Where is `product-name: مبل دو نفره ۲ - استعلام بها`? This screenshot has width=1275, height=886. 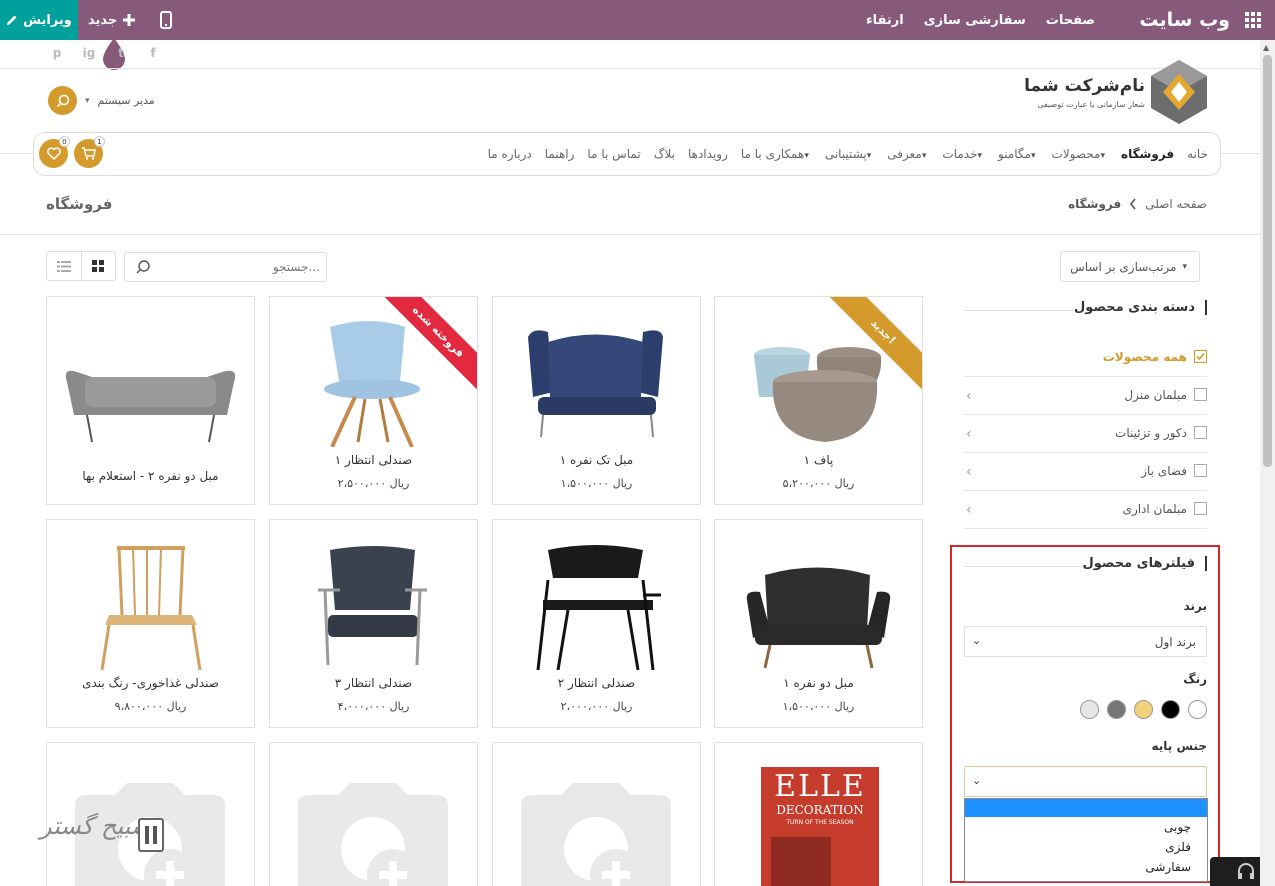
product-name: مبل دو نفره ۲ - استعلام بها is located at coordinates (150, 476).